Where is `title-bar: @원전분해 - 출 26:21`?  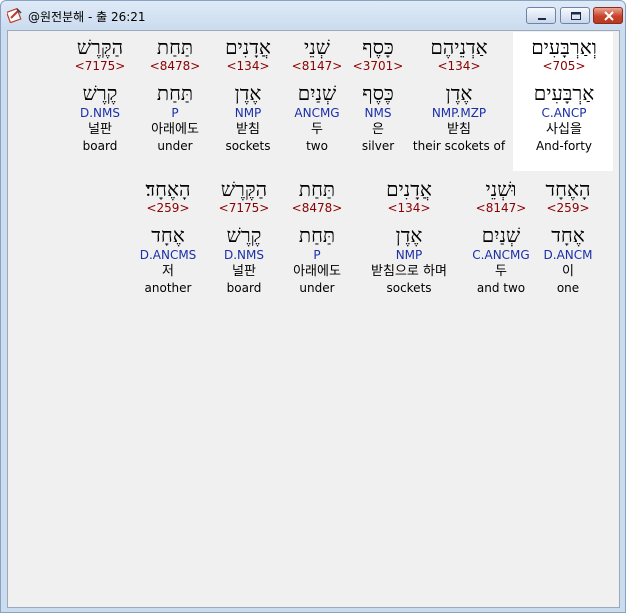 title-bar: @원전분해 - 출 26:21 is located at coordinates (313, 15).